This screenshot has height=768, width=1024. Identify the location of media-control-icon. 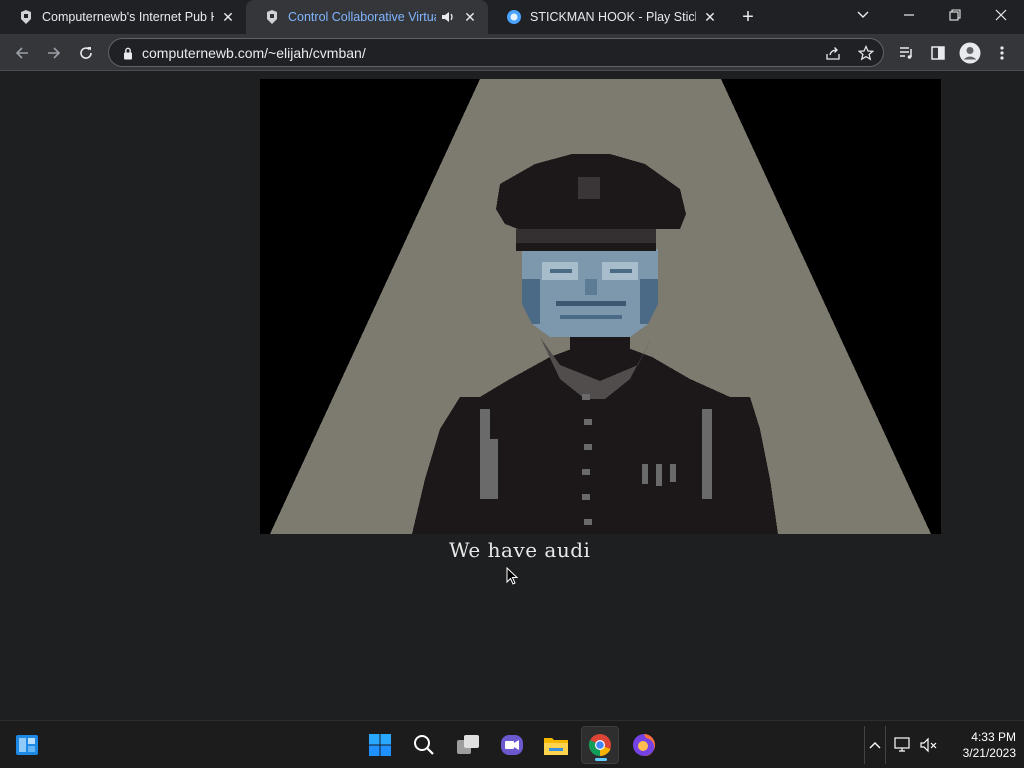
(906, 53).